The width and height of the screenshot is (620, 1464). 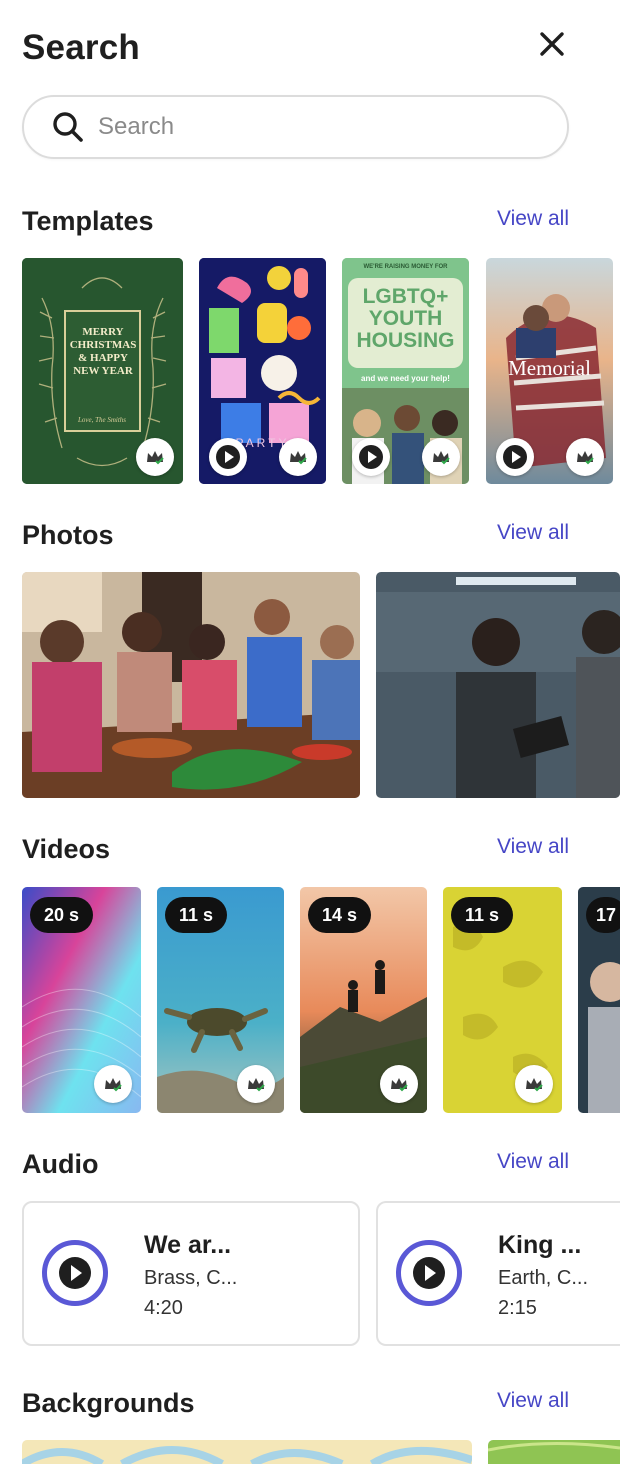 I want to click on duration-badge: 14 s, so click(x=340, y=915).